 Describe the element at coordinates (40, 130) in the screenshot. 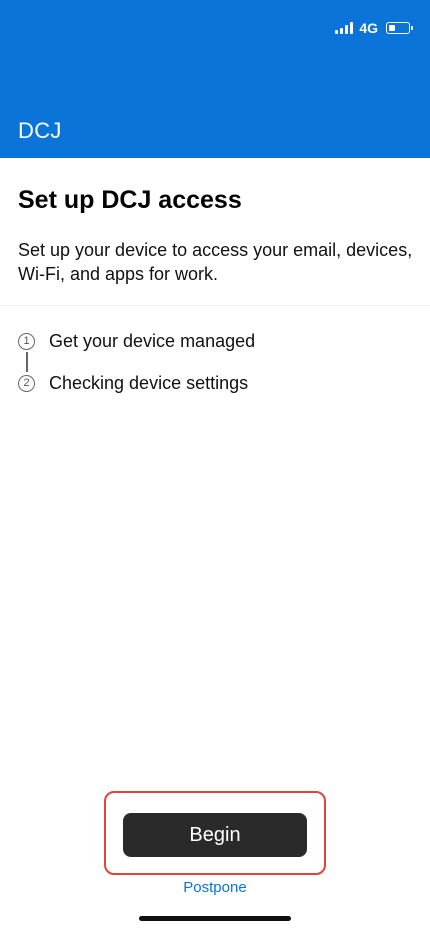

I see `organization-name: DCJ` at that location.